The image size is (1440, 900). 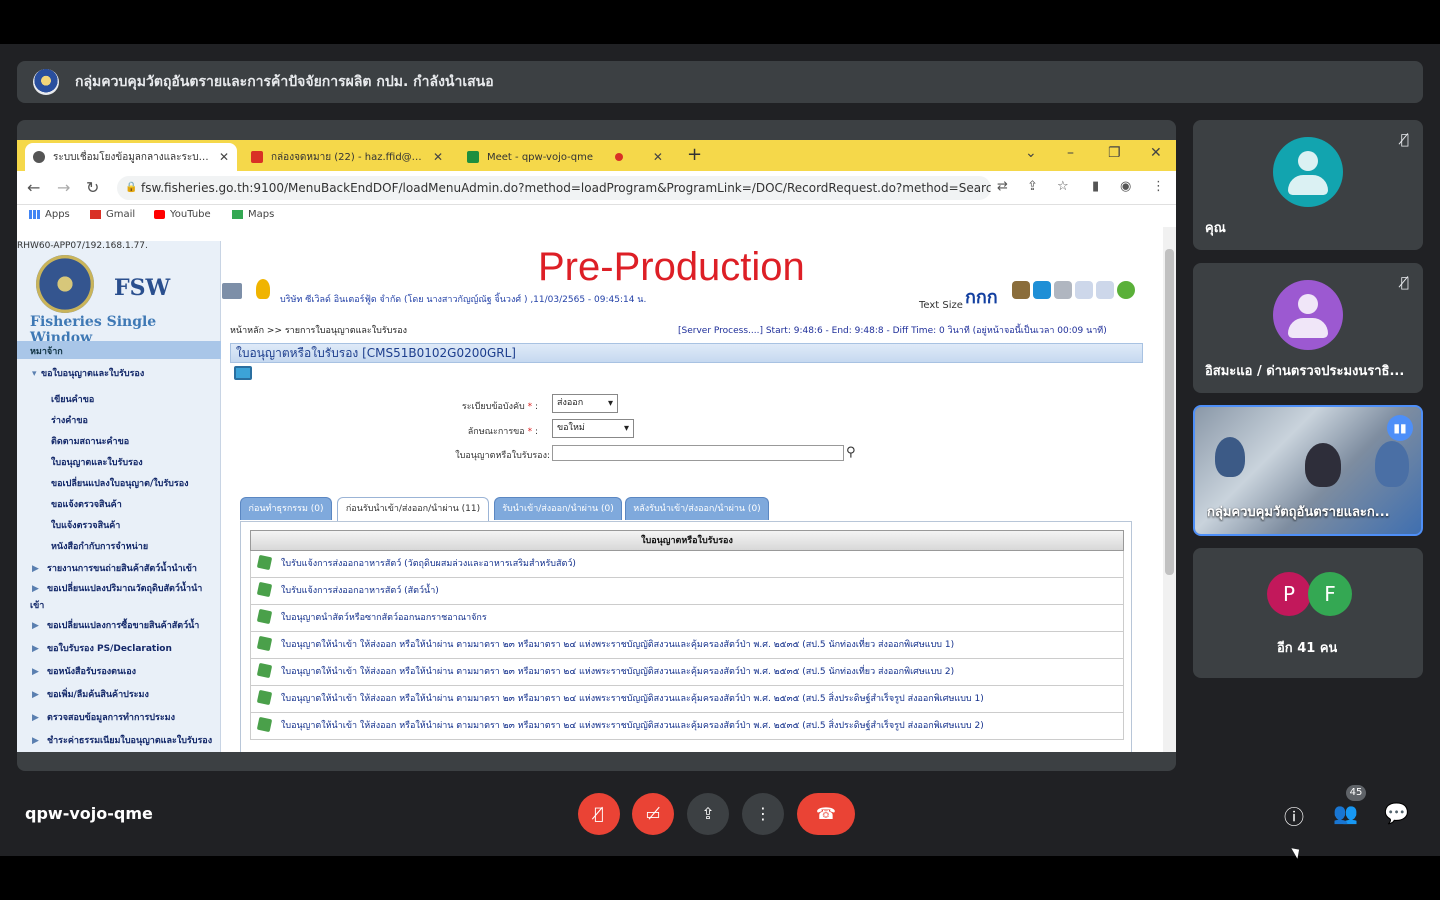 What do you see at coordinates (63, 187) in the screenshot?
I see `forward-icon: →` at bounding box center [63, 187].